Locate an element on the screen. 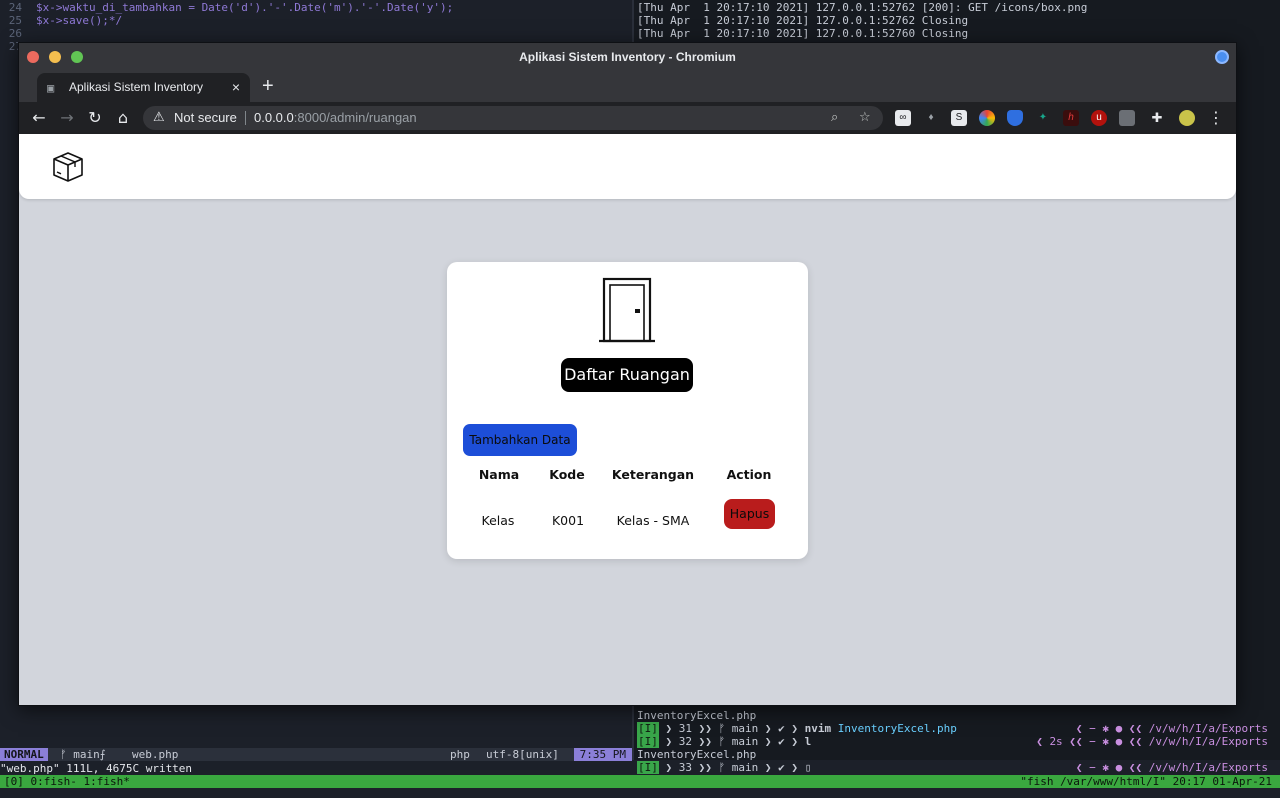 The height and width of the screenshot is (798, 1280). code-line: 25 $x->save();*/ is located at coordinates (61, 20).